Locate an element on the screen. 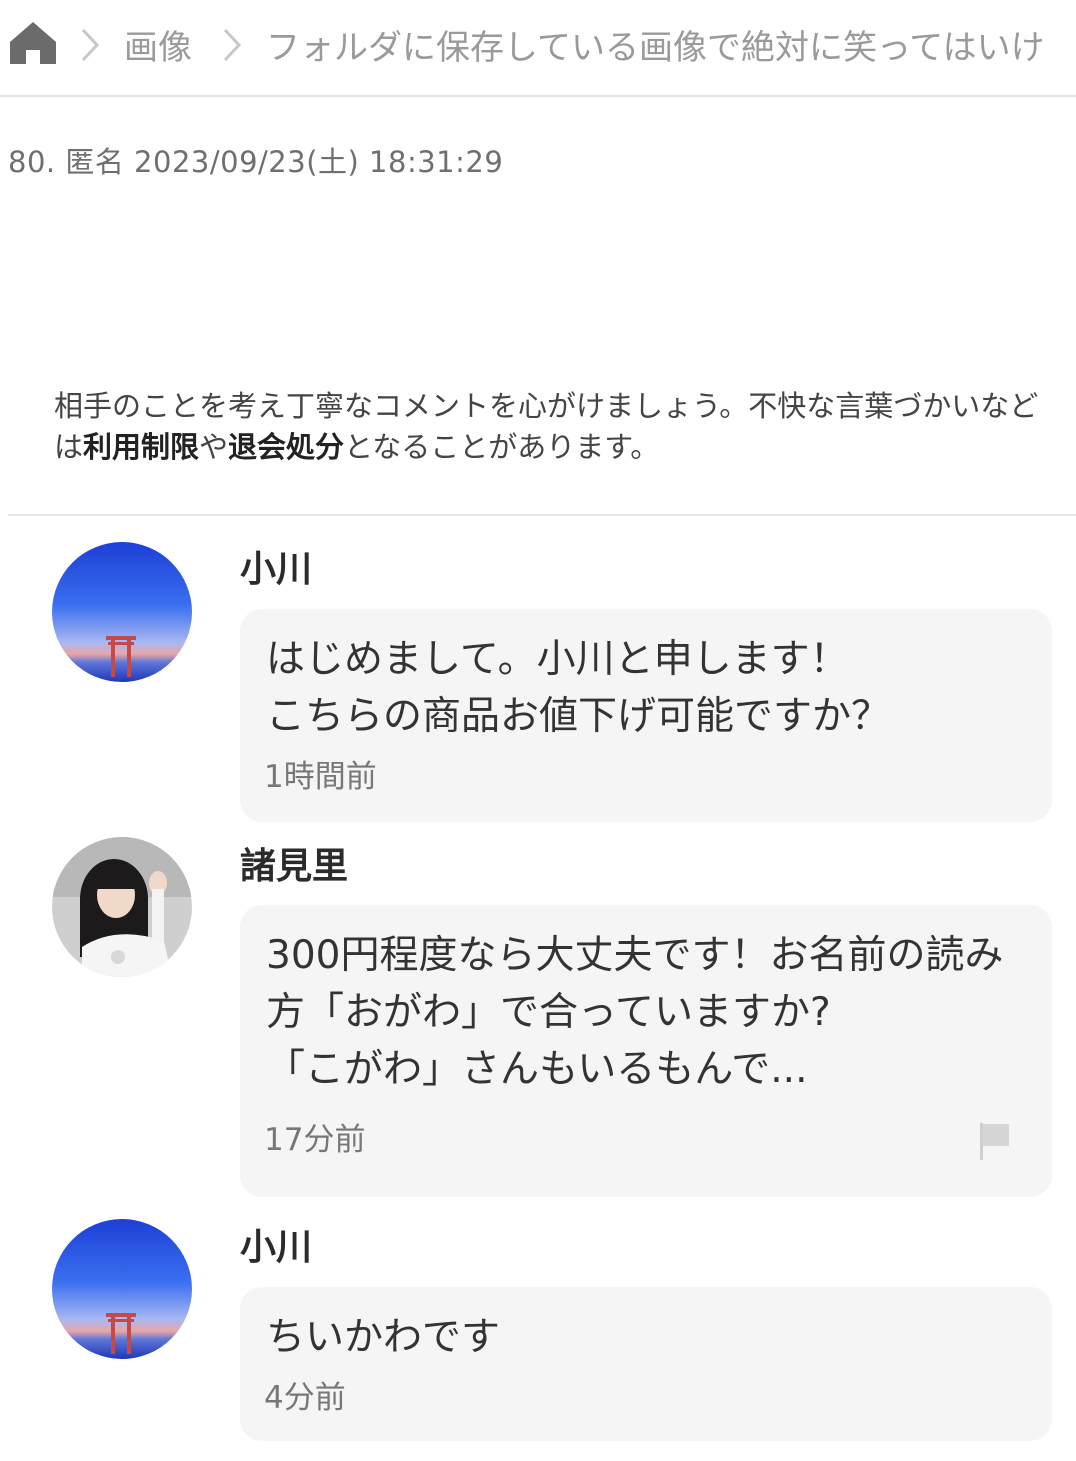 The height and width of the screenshot is (1461, 1076). notice-text-after: となることがあります。 is located at coordinates (502, 447).